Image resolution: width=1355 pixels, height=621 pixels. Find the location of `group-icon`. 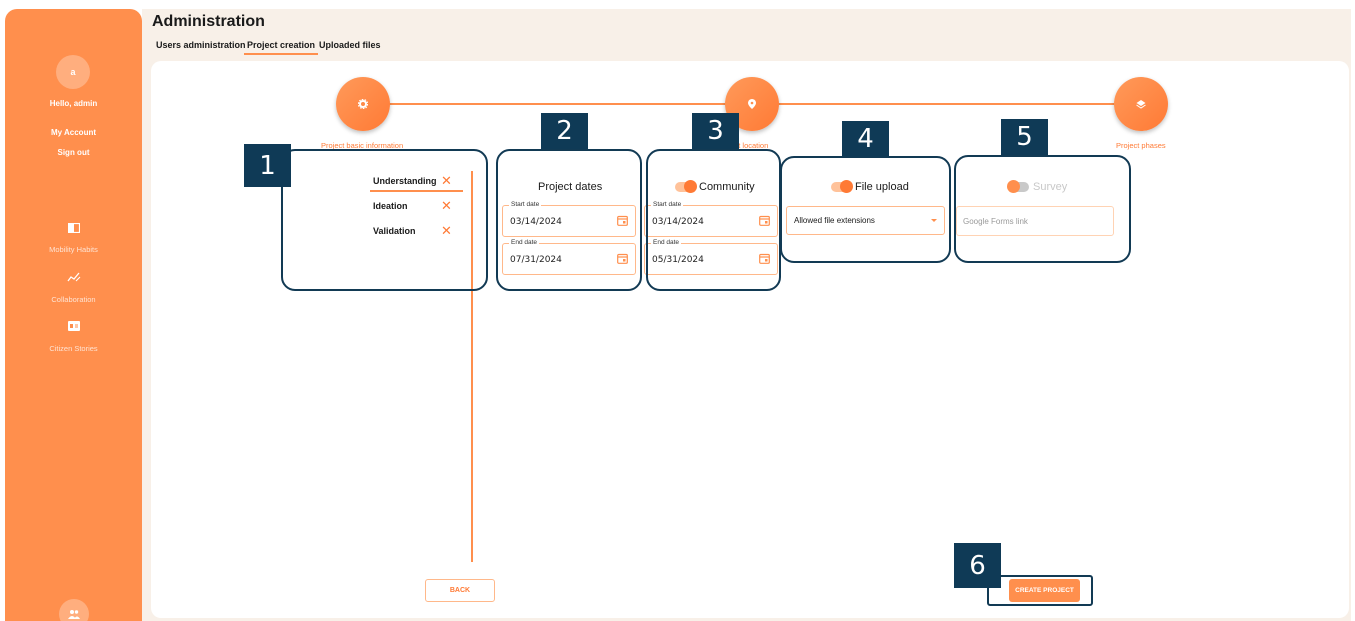

group-icon is located at coordinates (74, 610).